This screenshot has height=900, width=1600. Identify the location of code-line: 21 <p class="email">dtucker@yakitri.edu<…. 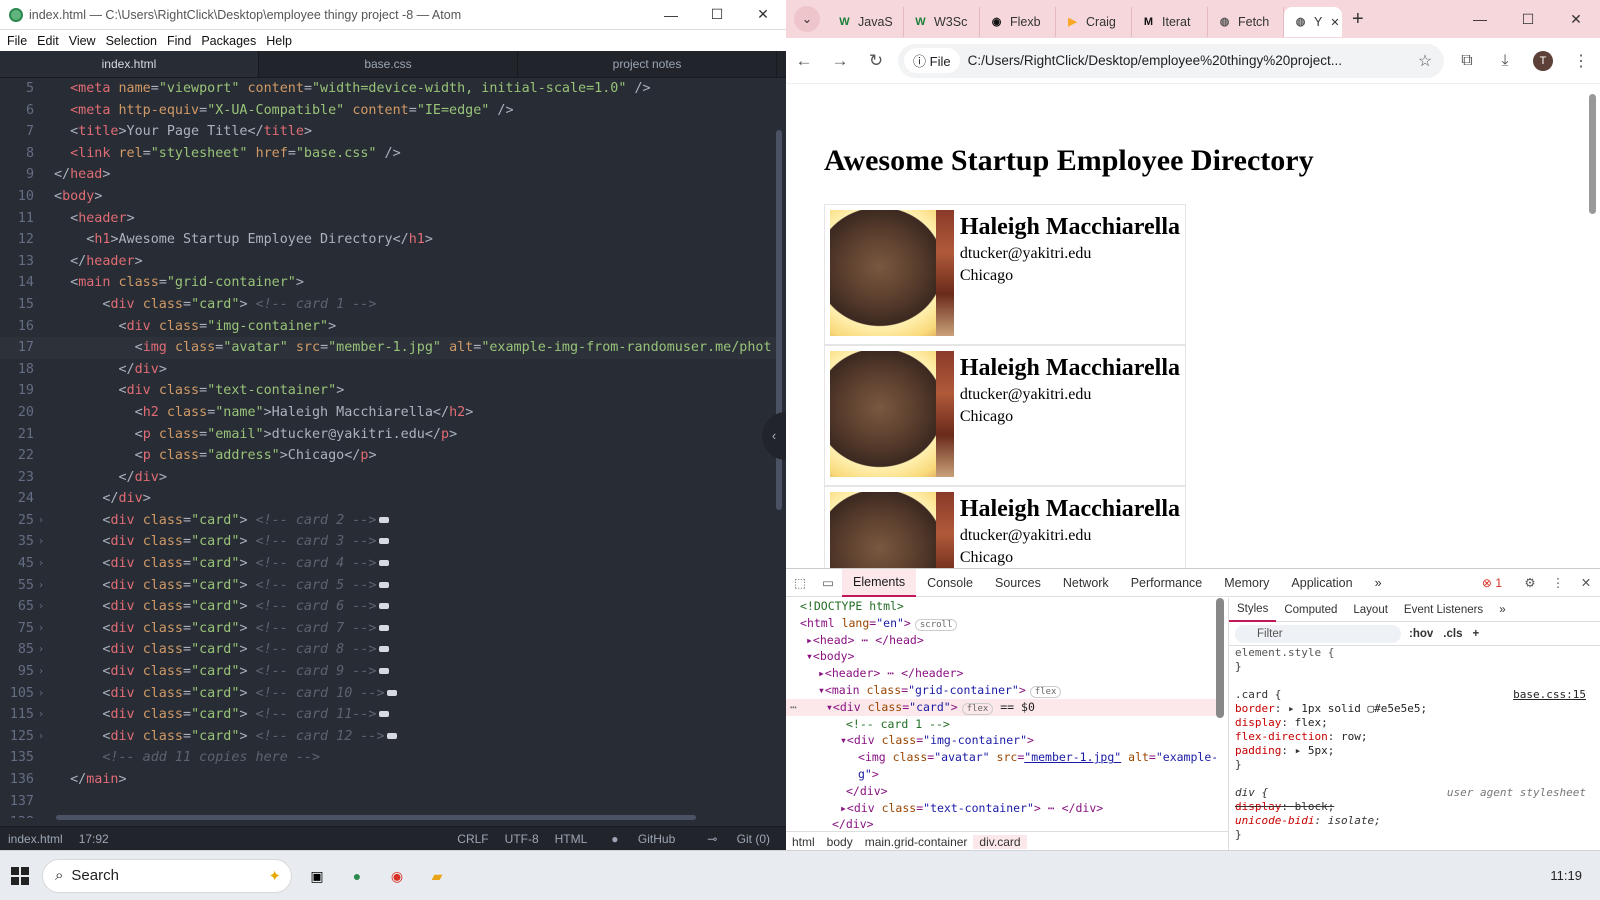
(388, 435).